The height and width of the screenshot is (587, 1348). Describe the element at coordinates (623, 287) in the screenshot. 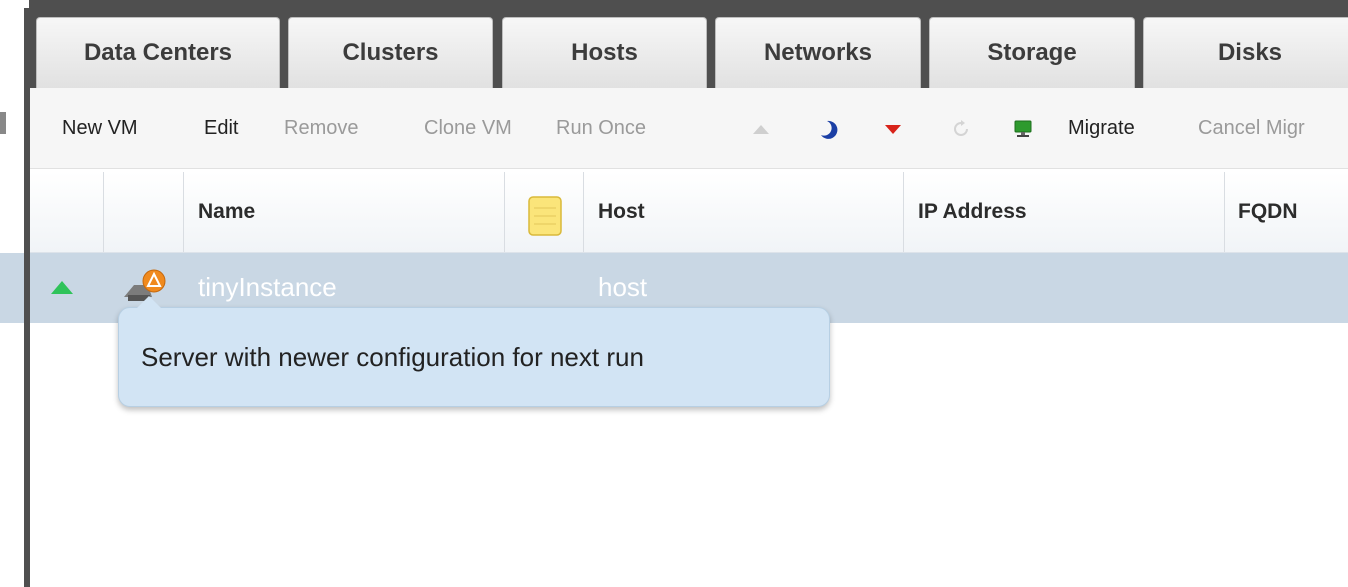

I see `vm-host-cell: host` at that location.